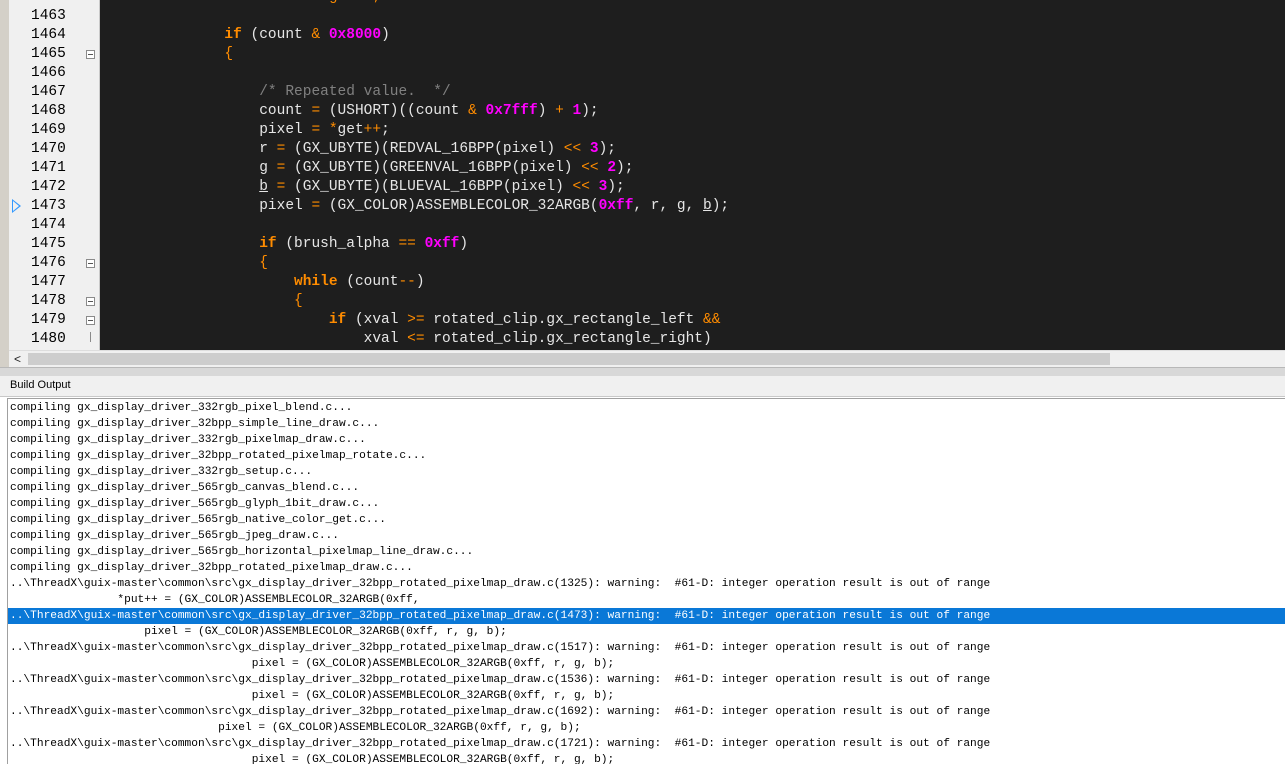 The height and width of the screenshot is (764, 1285). Describe the element at coordinates (272, 282) in the screenshot. I see `code-line: while (count--)` at that location.